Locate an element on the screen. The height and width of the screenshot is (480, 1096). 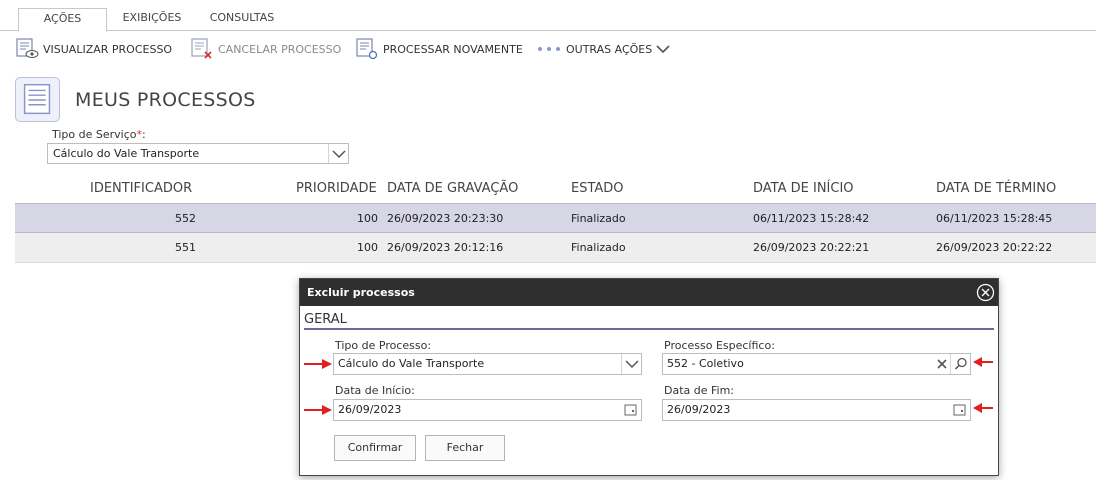
tab-acoes: AÇÕES is located at coordinates (62, 20).